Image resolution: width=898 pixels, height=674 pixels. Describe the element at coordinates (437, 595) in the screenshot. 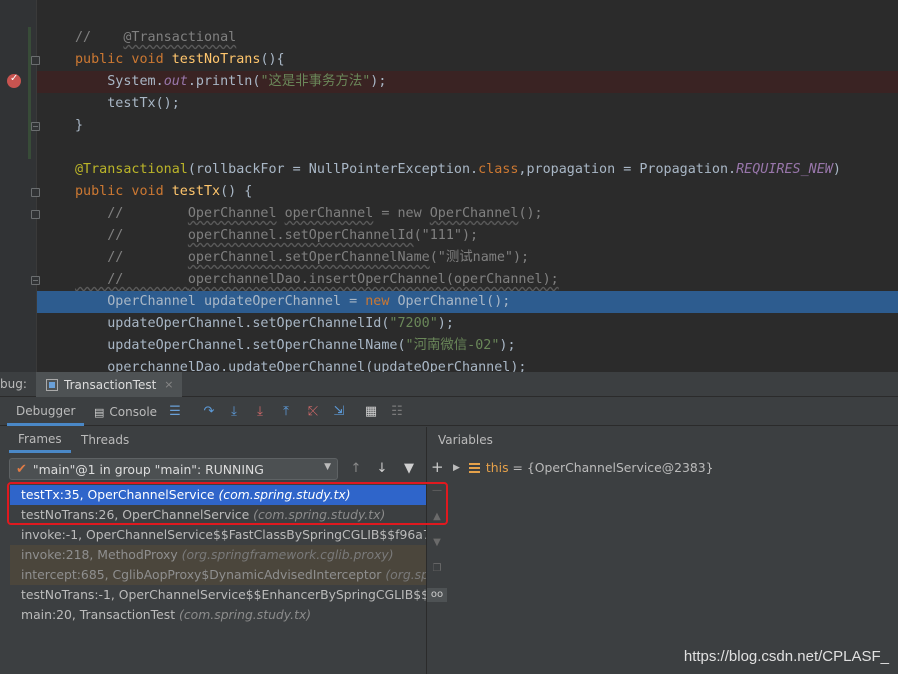

I see `watch-glasses-icon: oo` at that location.